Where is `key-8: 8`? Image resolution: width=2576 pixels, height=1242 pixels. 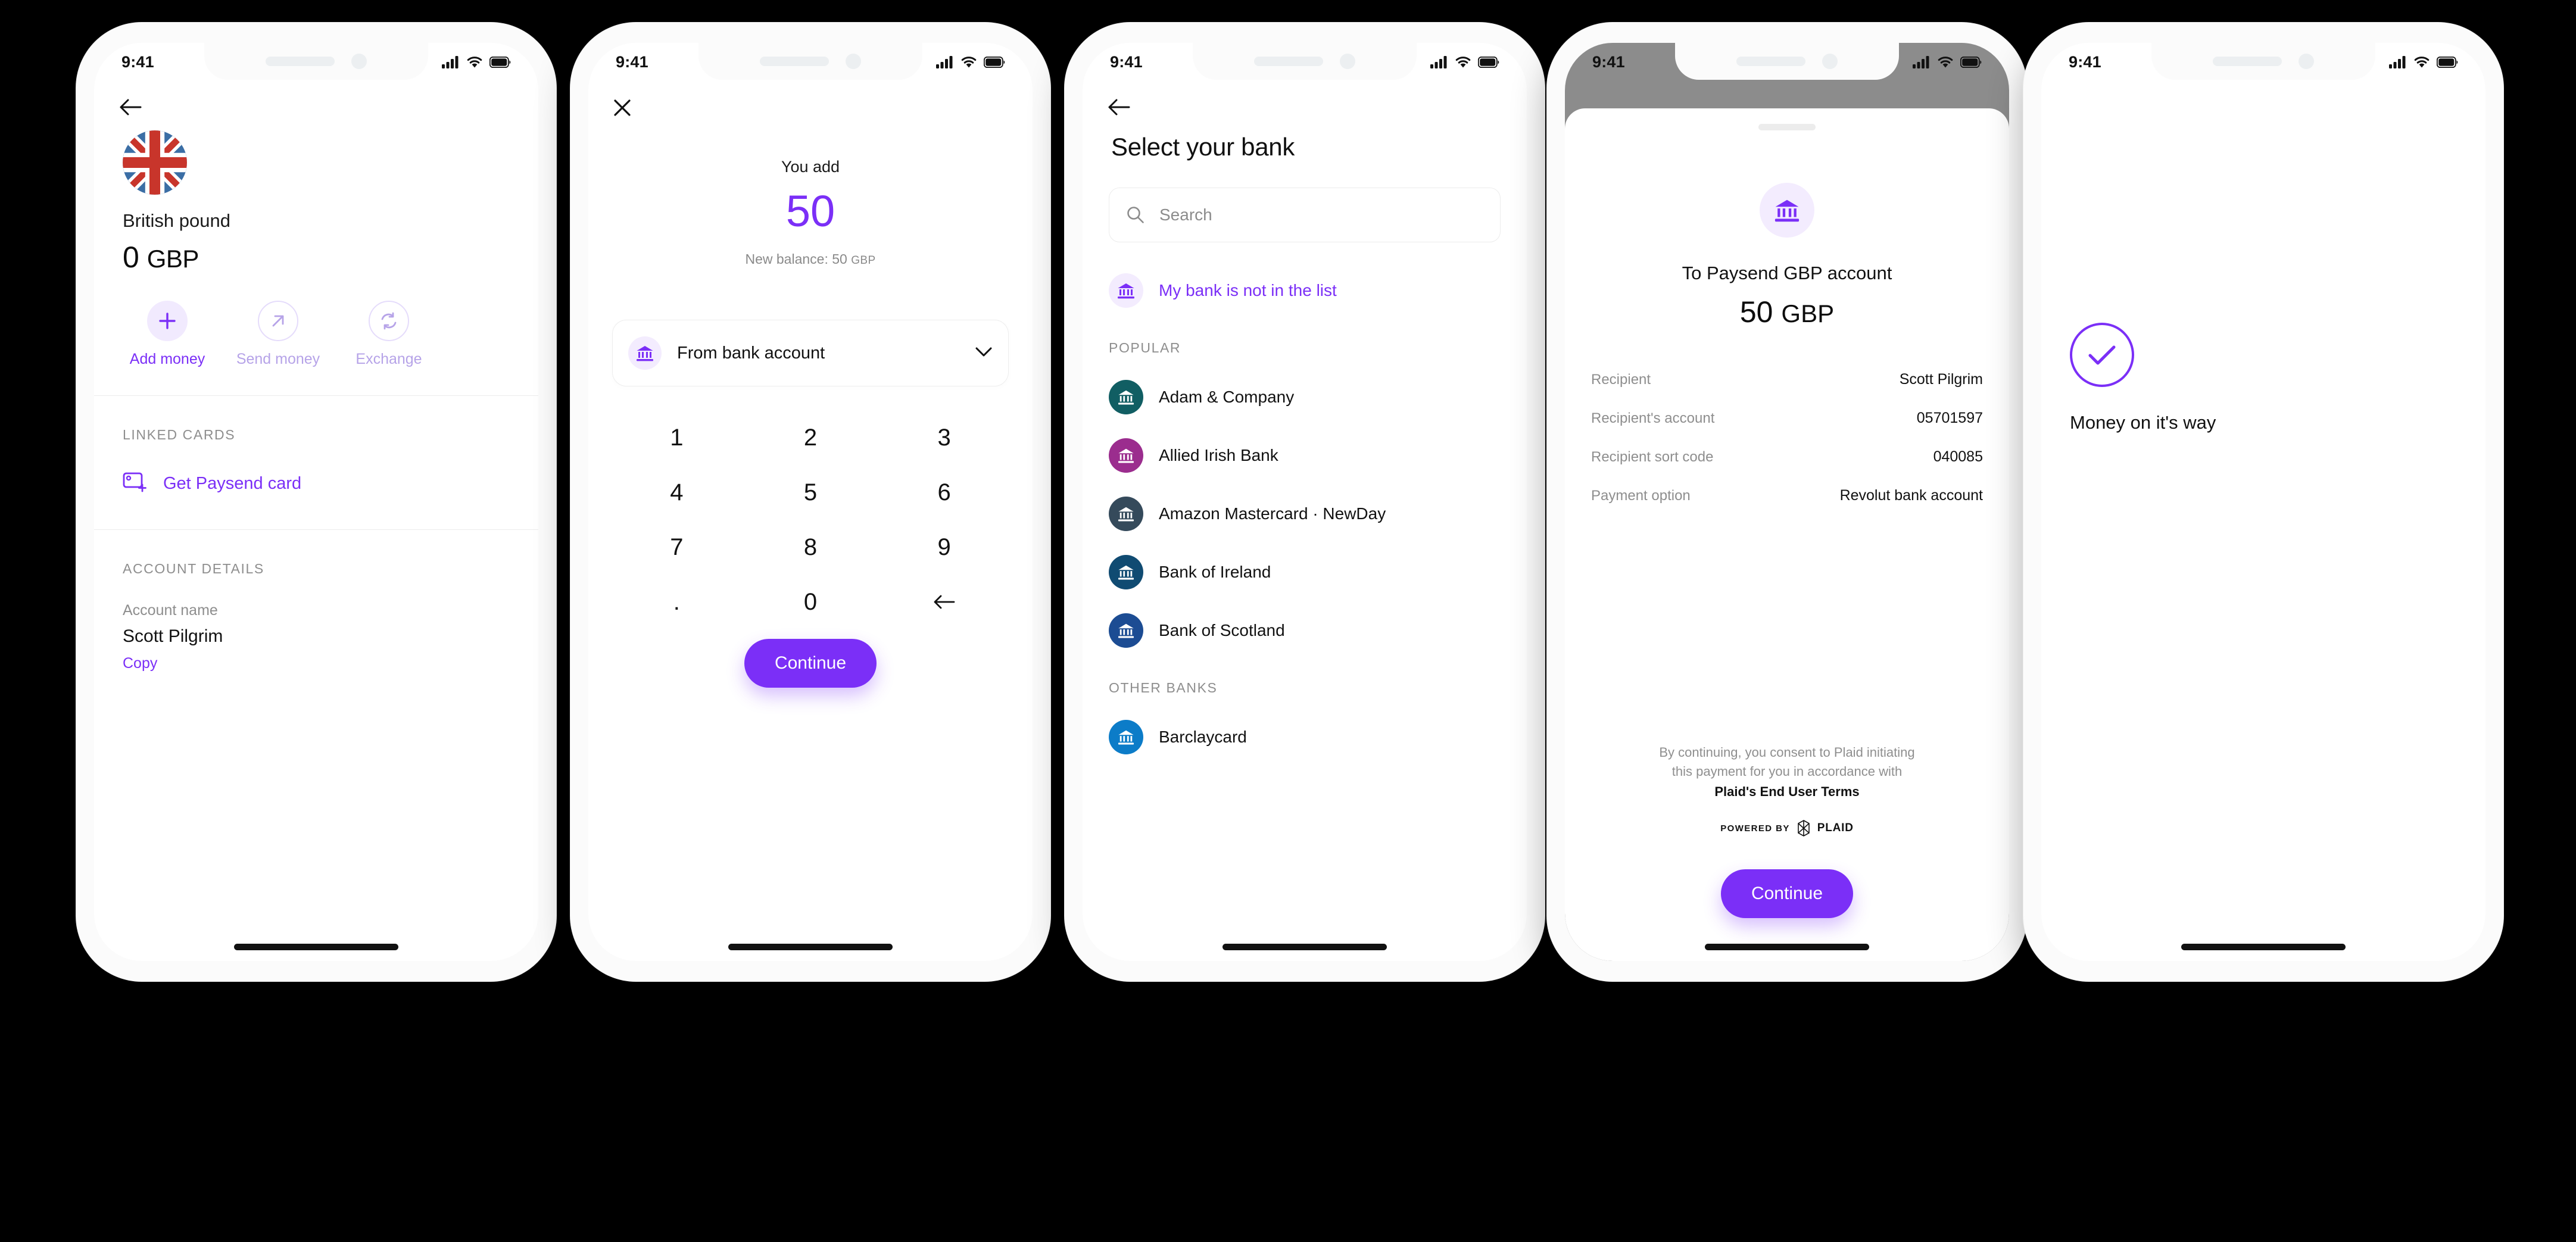
key-8: 8 is located at coordinates (811, 547).